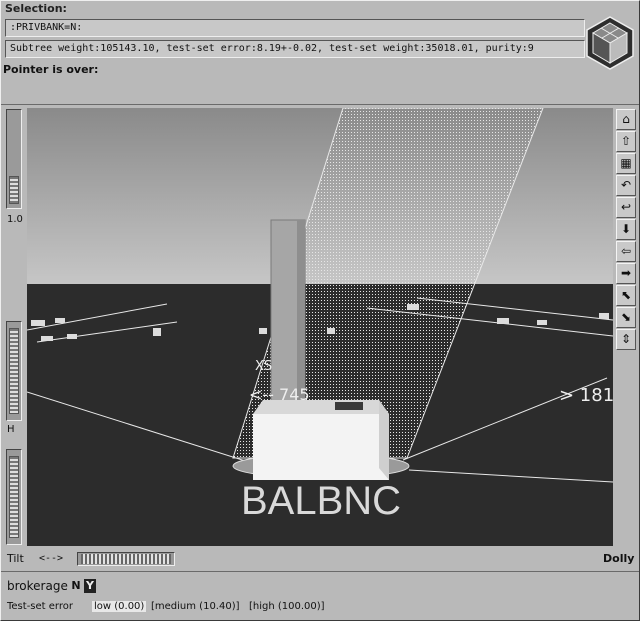  Describe the element at coordinates (626, 317) in the screenshot. I see `down-right-arrow-icon: ⬊` at that location.